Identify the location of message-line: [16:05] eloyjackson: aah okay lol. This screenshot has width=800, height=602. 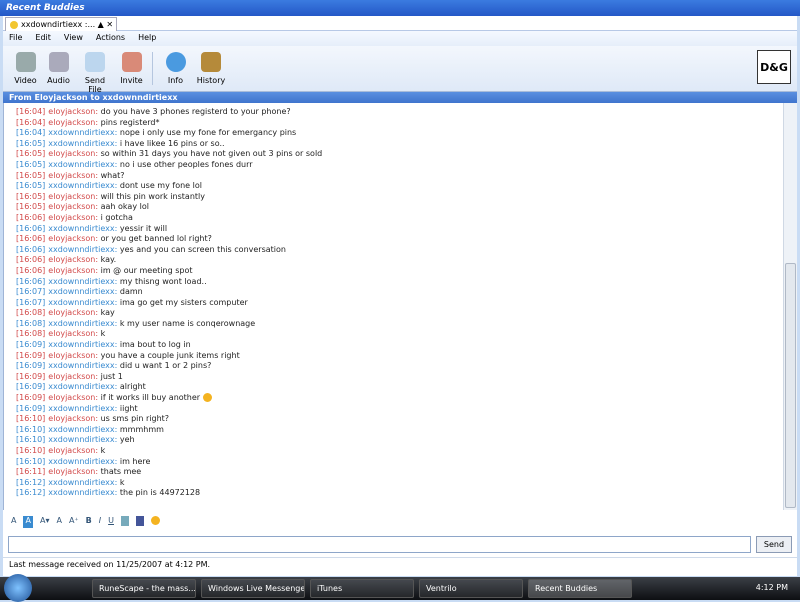
(406, 207).